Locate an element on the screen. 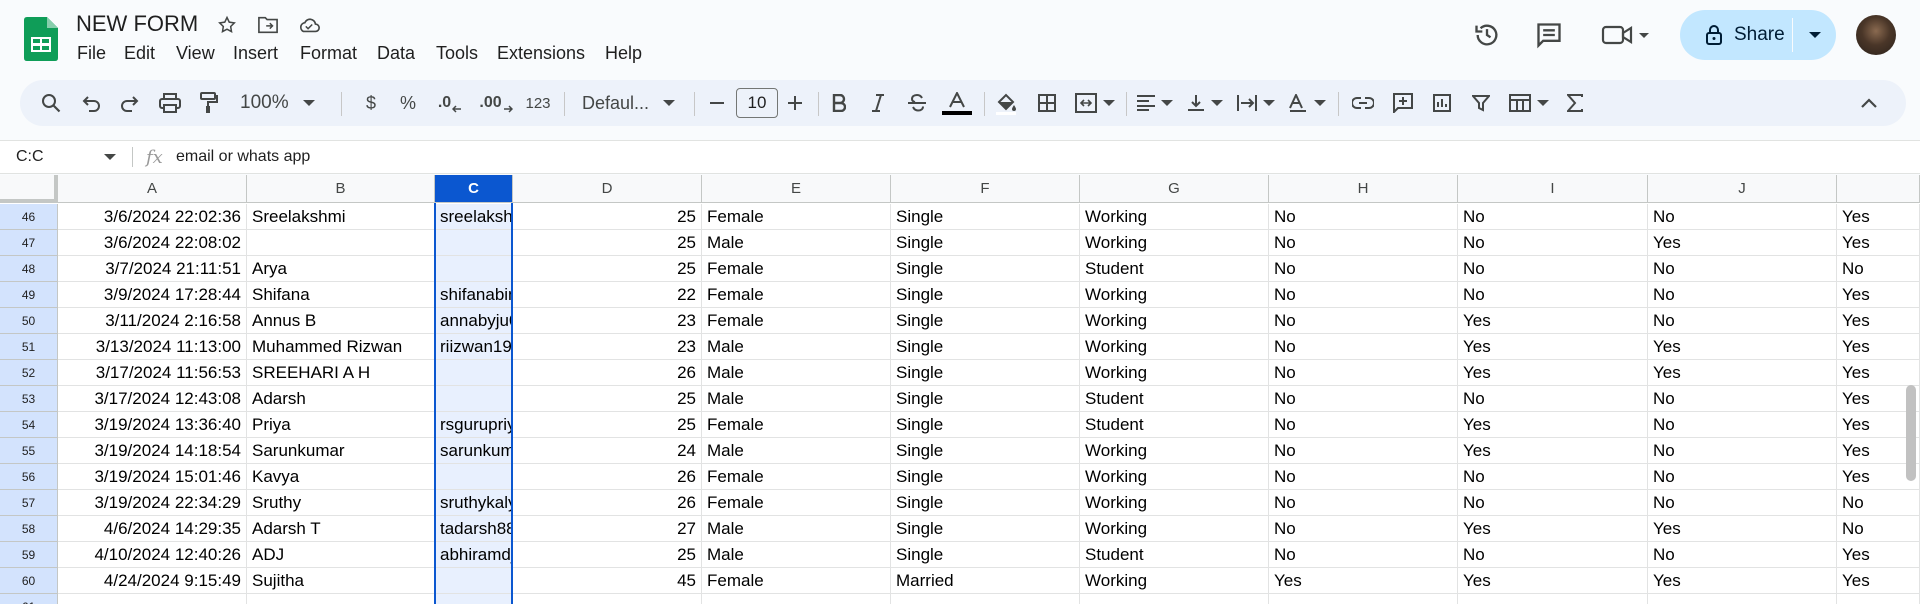  cell-a: 3/11/2024 2:16:58 is located at coordinates (152, 321).